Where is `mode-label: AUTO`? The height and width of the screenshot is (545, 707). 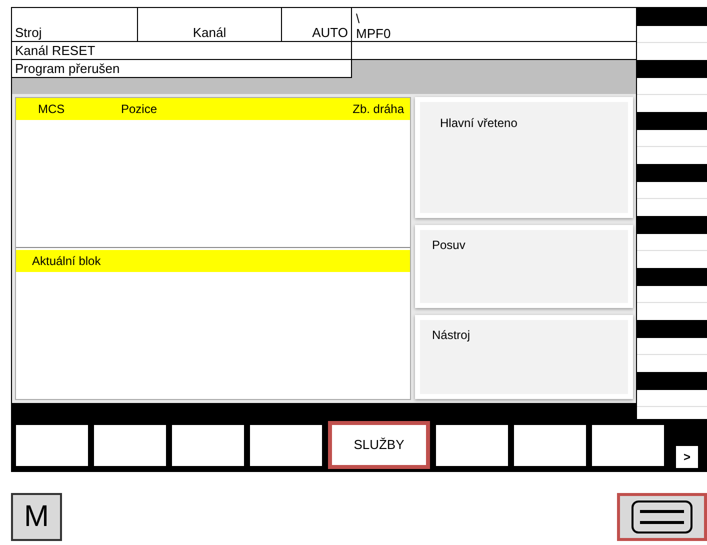
mode-label: AUTO is located at coordinates (330, 33).